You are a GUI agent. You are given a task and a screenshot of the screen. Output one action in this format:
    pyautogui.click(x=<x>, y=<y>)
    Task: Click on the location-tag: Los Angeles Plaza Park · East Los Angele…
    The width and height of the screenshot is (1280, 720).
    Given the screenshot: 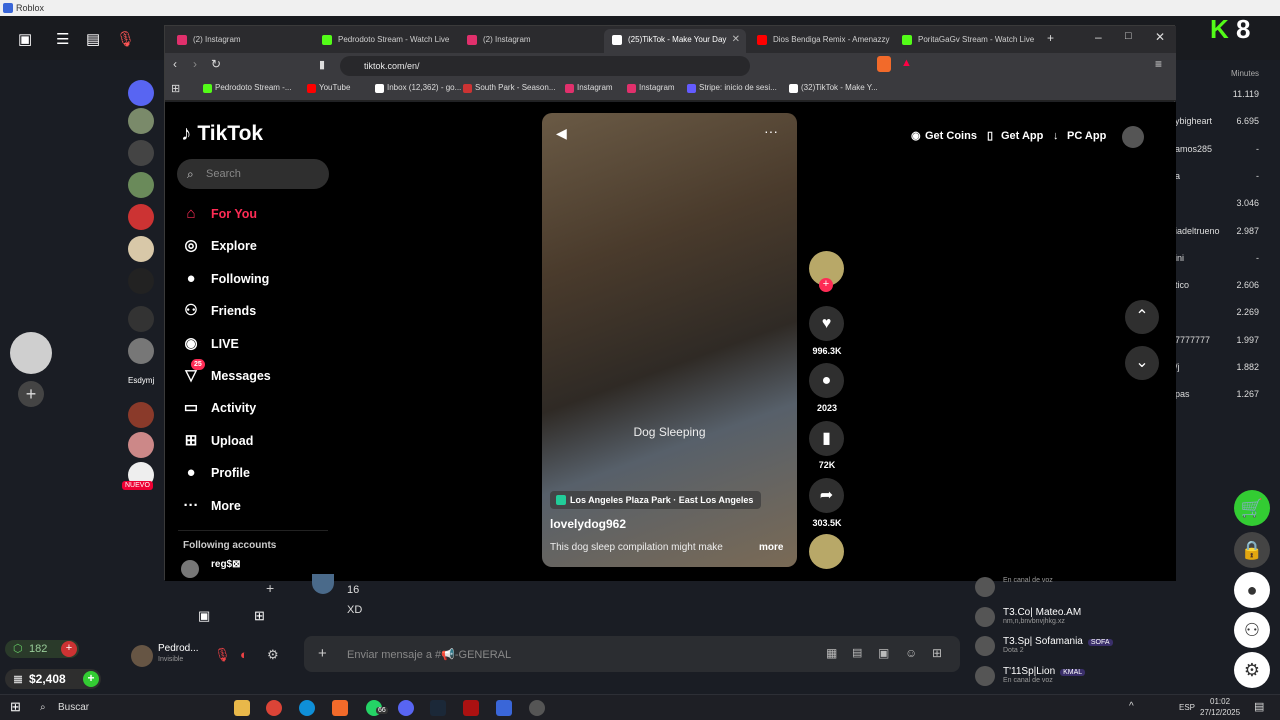 What is the action you would take?
    pyautogui.click(x=656, y=500)
    